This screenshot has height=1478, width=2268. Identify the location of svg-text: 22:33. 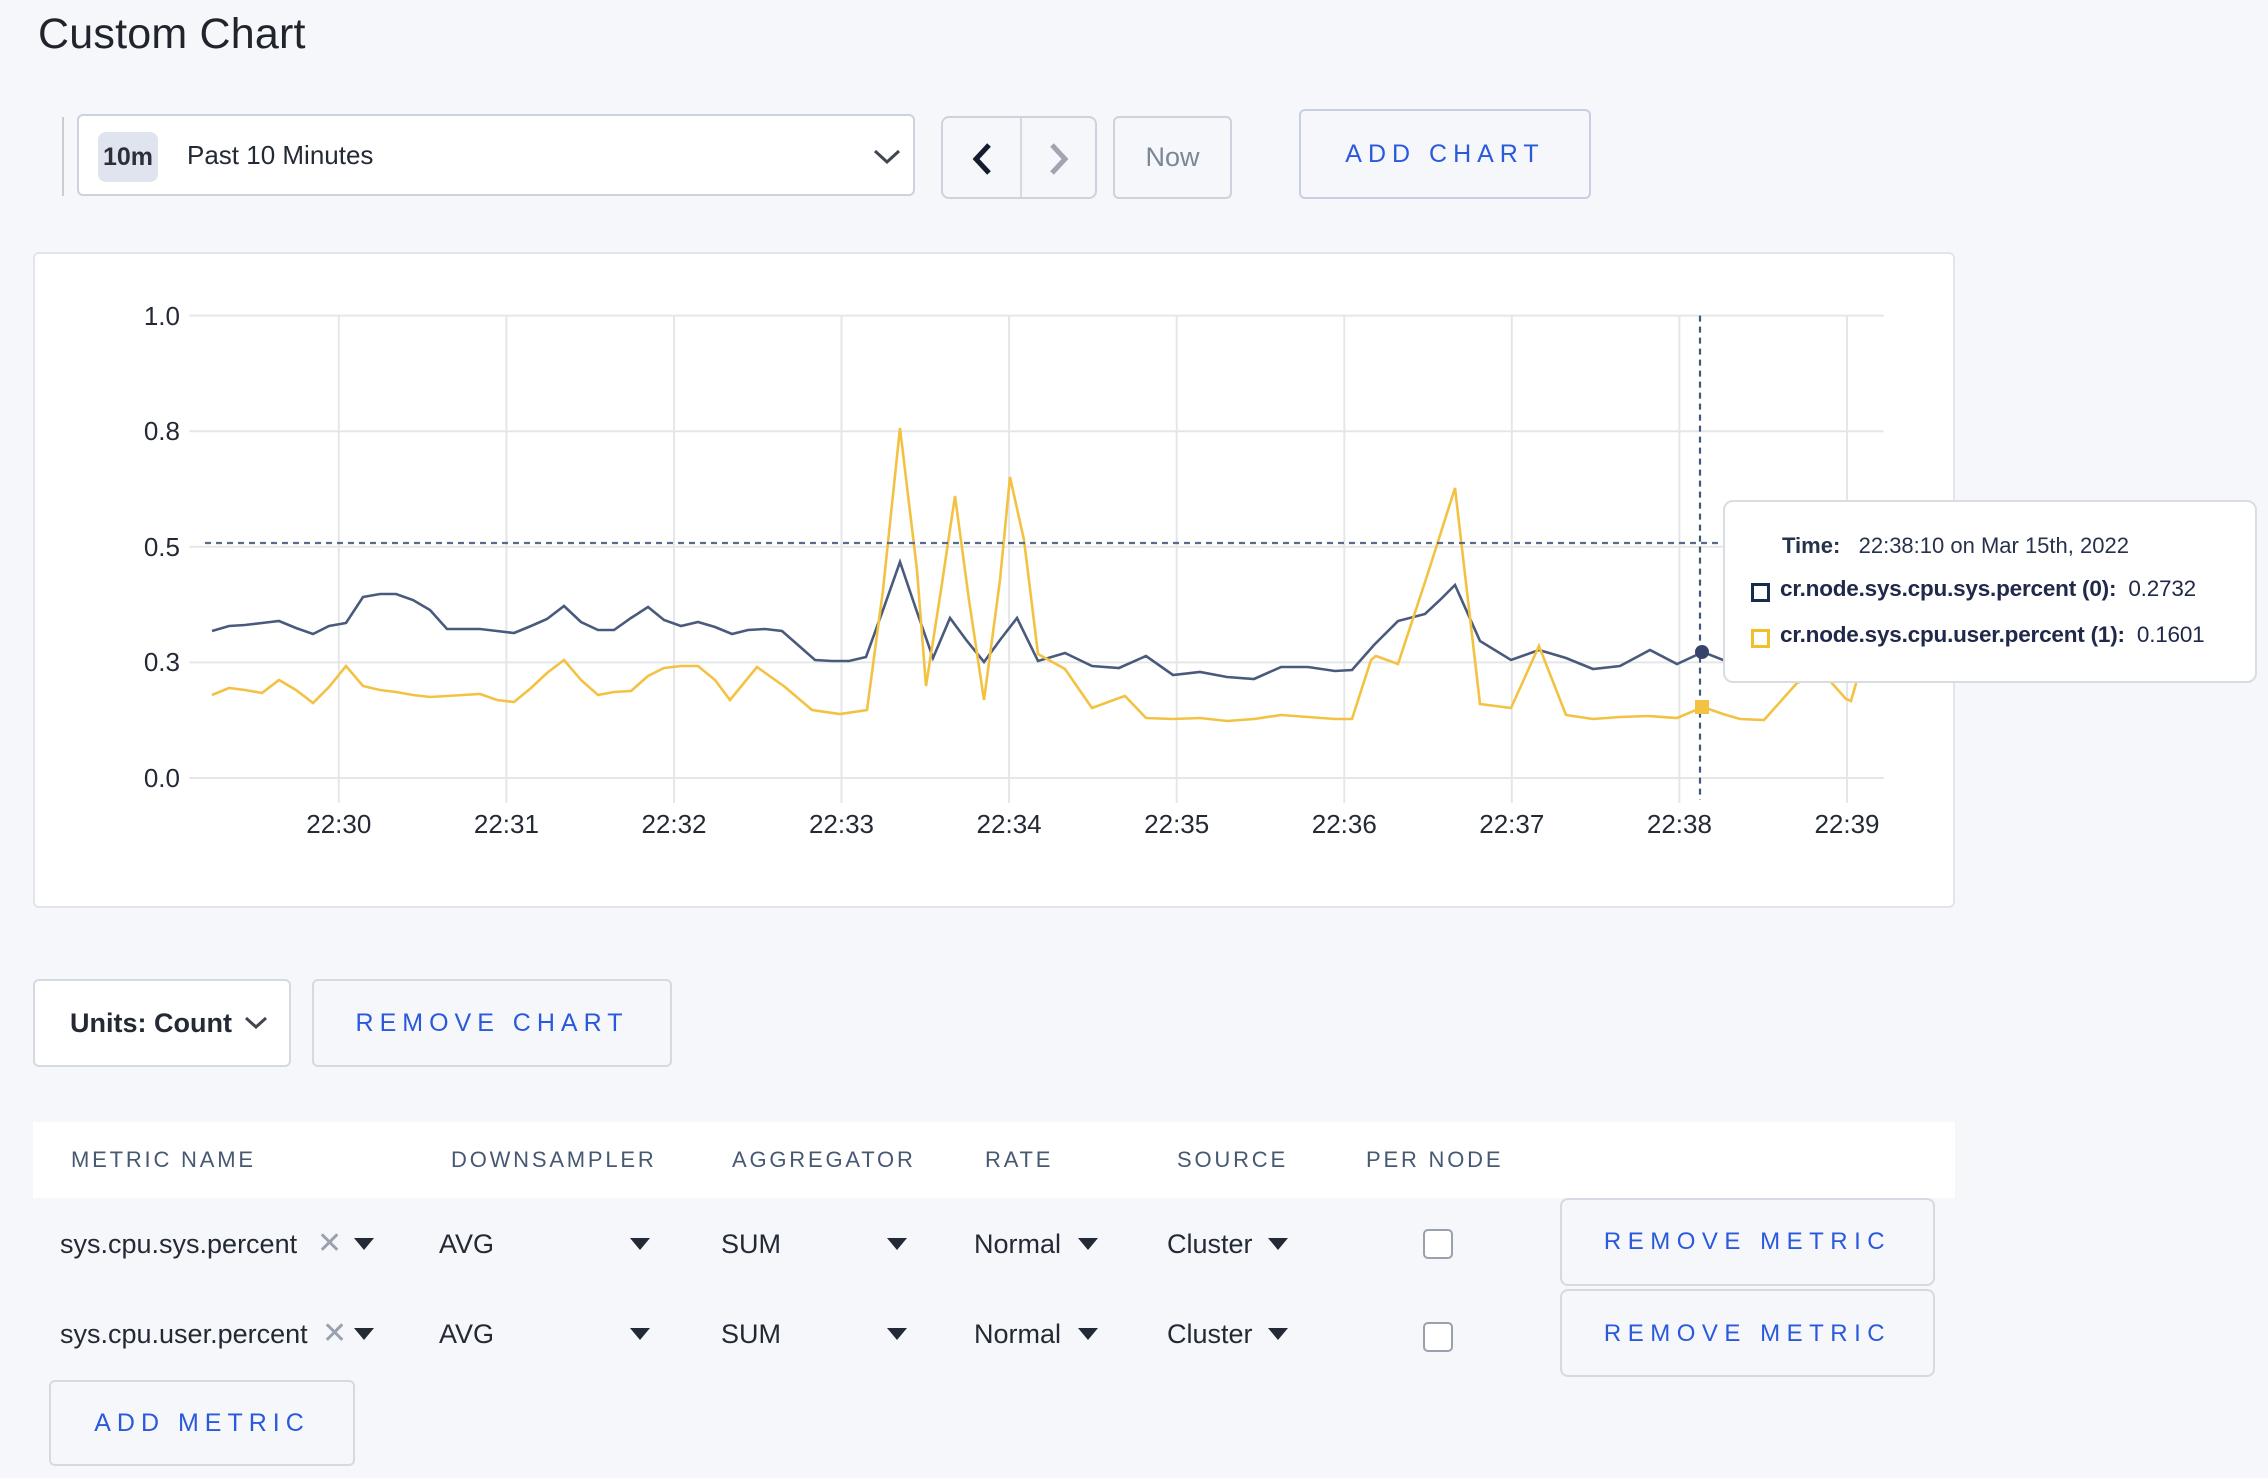
(841, 824).